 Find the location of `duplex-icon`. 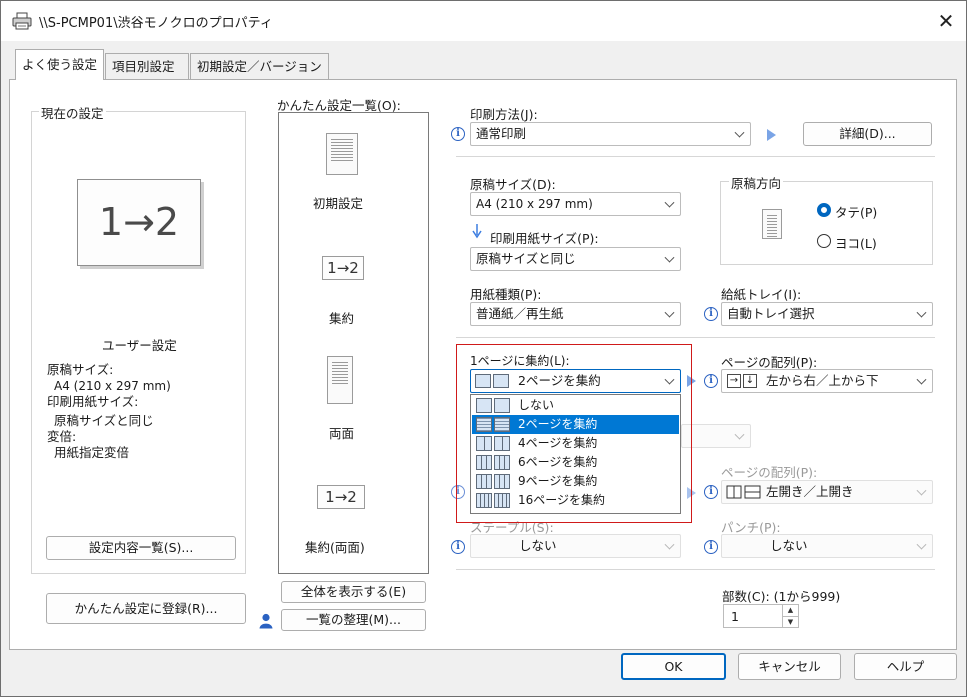

duplex-icon is located at coordinates (340, 380).